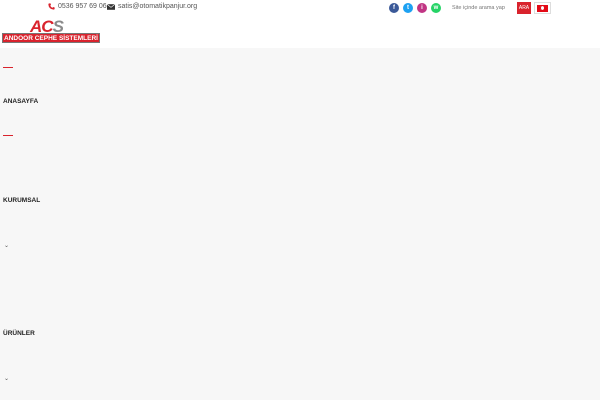 The height and width of the screenshot is (400, 600). I want to click on site-header: ACS ANDOOR CEPHE SİSTEMLERİ, so click(300, 32).